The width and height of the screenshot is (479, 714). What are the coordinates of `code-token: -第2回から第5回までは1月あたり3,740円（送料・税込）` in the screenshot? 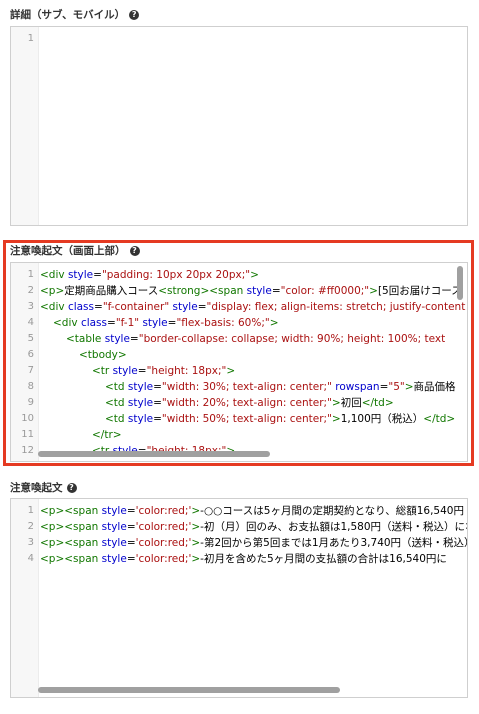 It's located at (333, 543).